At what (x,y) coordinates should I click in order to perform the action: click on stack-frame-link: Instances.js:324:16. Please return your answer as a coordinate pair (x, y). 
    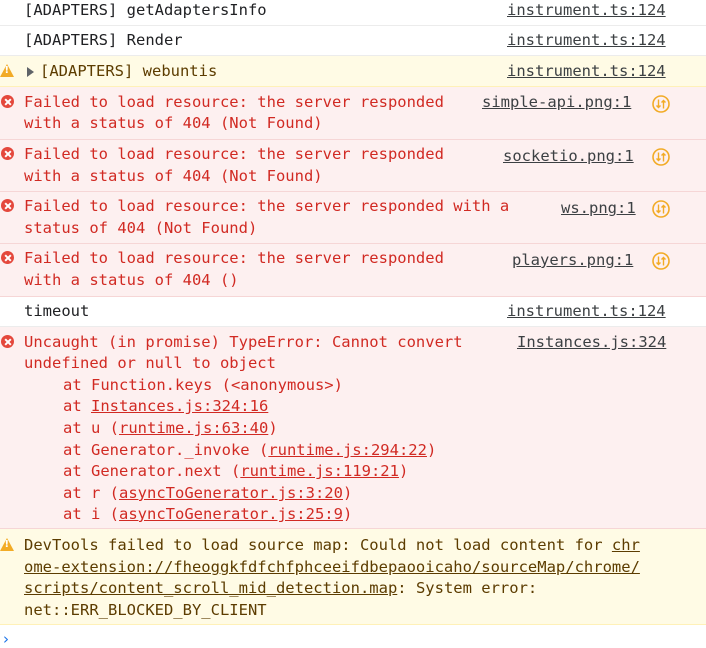
    Looking at the image, I should click on (179, 406).